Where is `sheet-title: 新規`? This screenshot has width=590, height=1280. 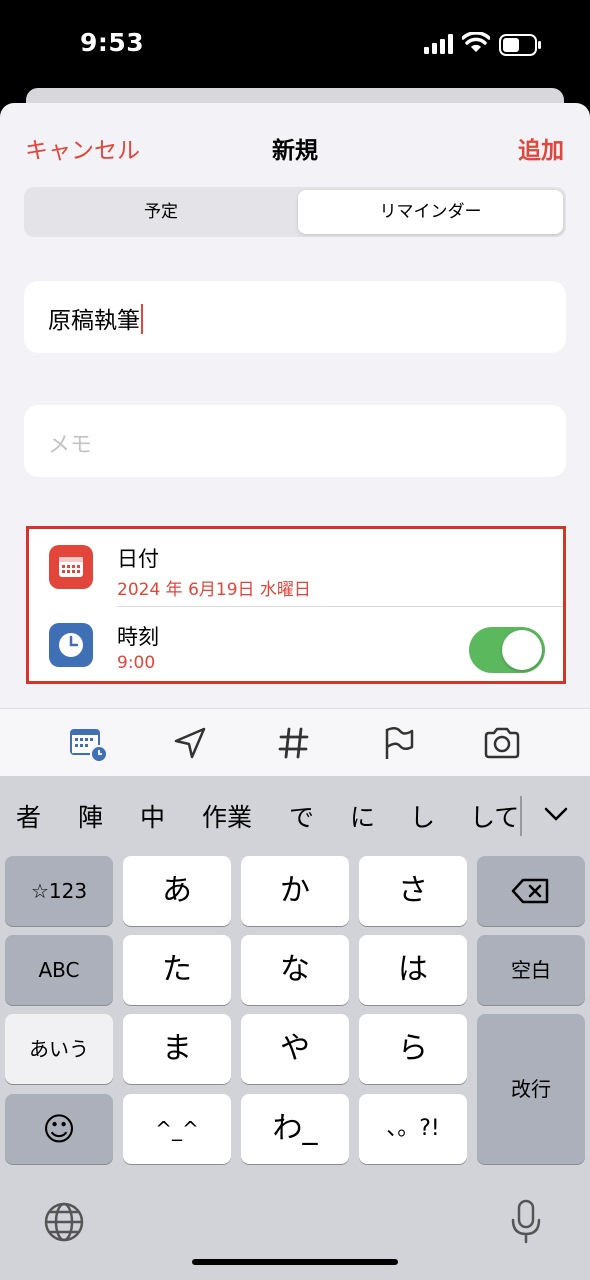 sheet-title: 新規 is located at coordinates (295, 151).